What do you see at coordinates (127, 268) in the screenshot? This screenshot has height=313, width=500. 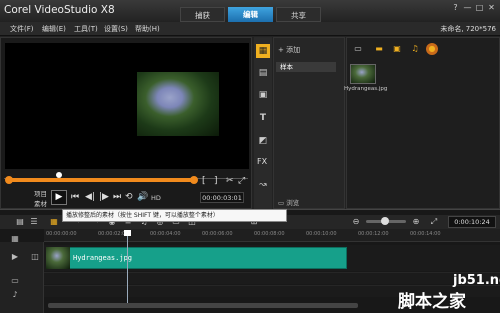 I see `timeline-playhead` at bounding box center [127, 268].